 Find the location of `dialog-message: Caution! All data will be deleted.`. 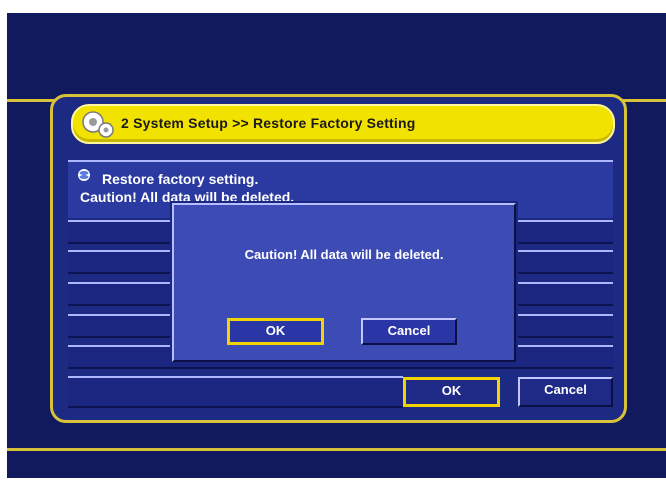

dialog-message: Caution! All data will be deleted. is located at coordinates (344, 254).